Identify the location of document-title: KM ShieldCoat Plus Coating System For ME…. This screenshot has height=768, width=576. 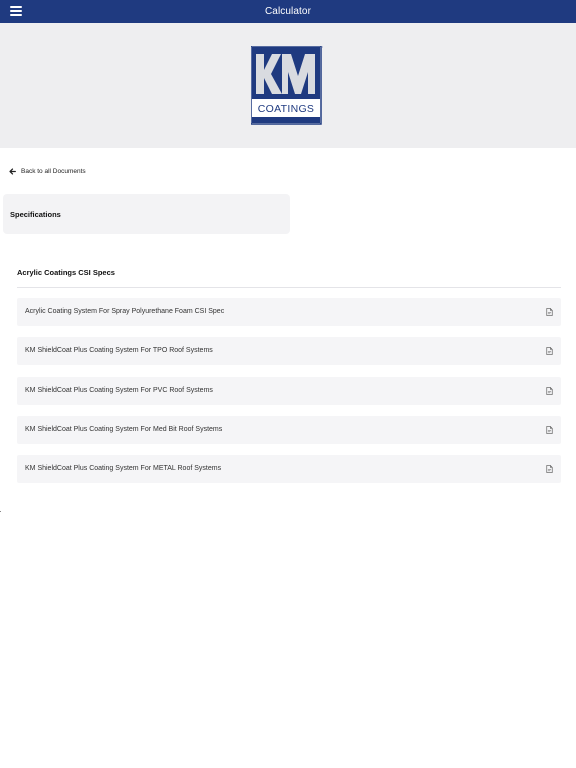
(123, 469).